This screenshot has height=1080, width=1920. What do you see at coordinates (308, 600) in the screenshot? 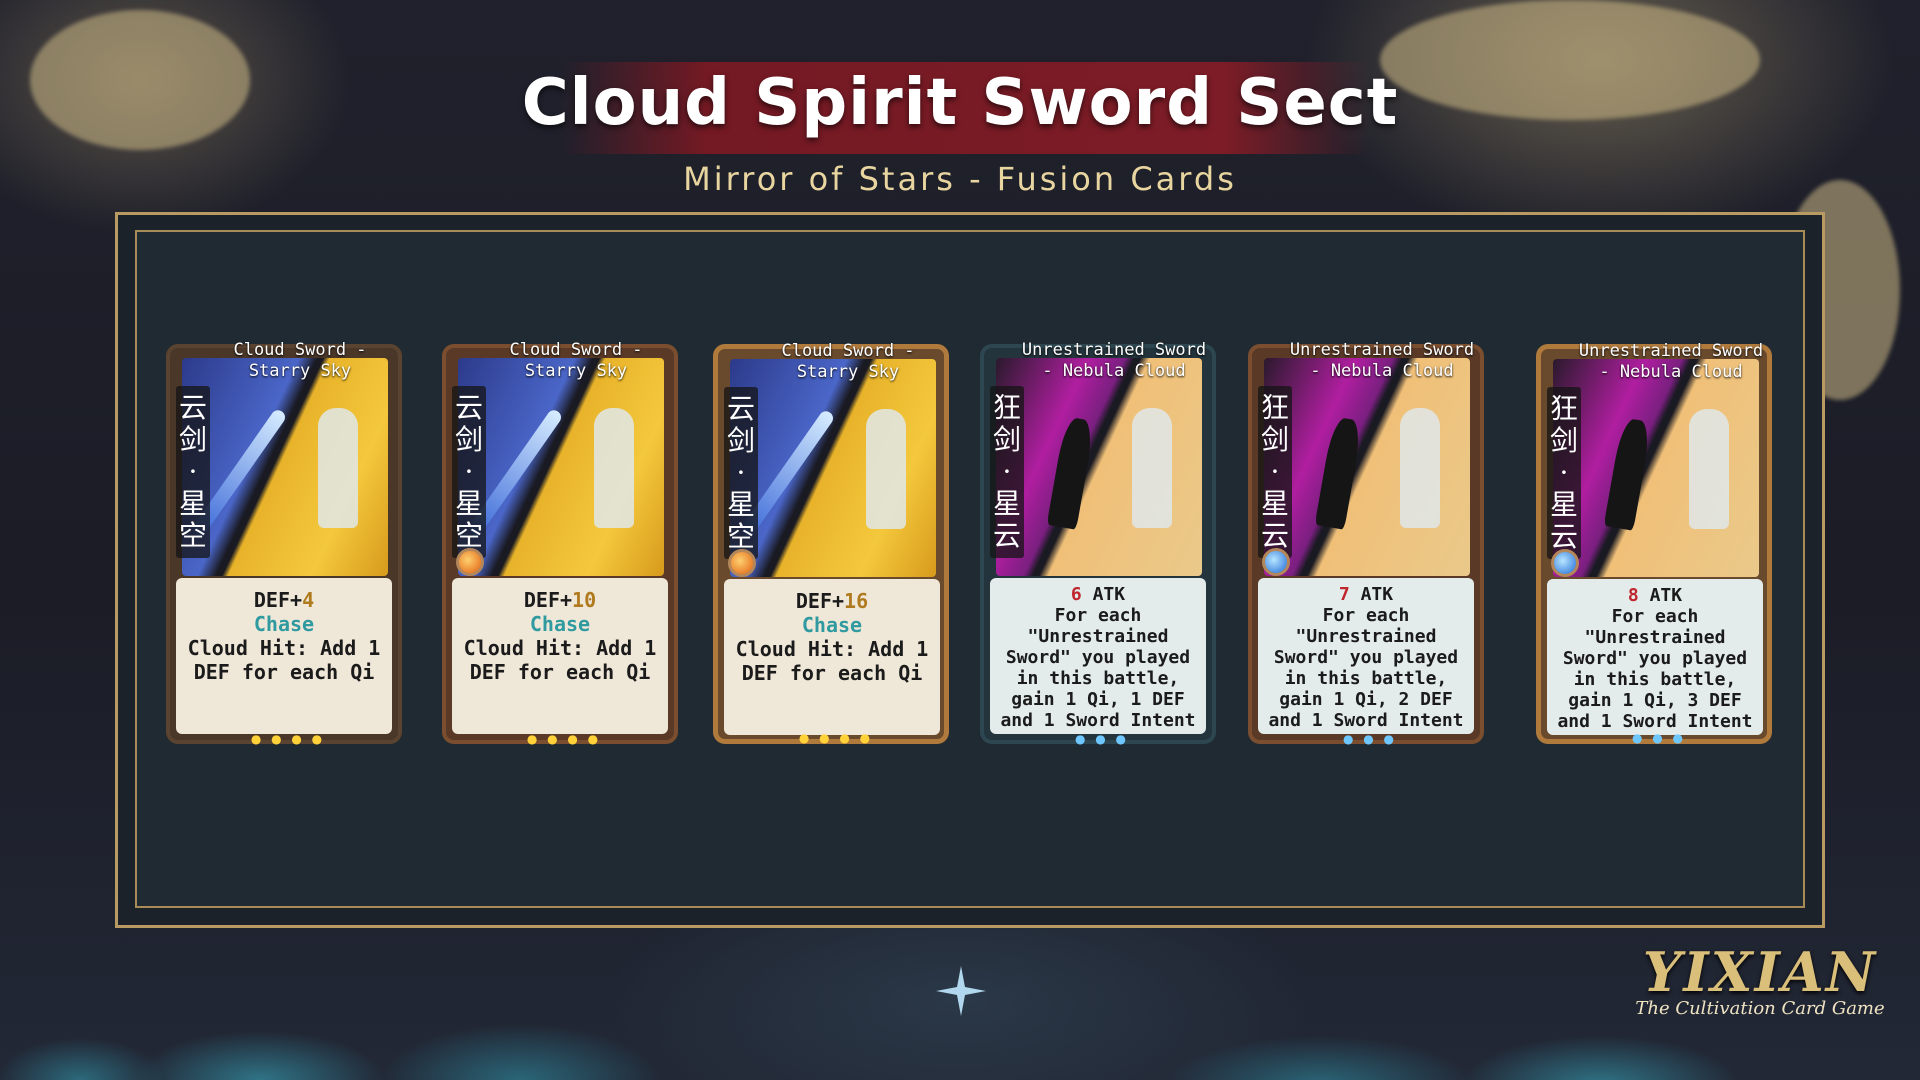
I see `def-value: 4` at bounding box center [308, 600].